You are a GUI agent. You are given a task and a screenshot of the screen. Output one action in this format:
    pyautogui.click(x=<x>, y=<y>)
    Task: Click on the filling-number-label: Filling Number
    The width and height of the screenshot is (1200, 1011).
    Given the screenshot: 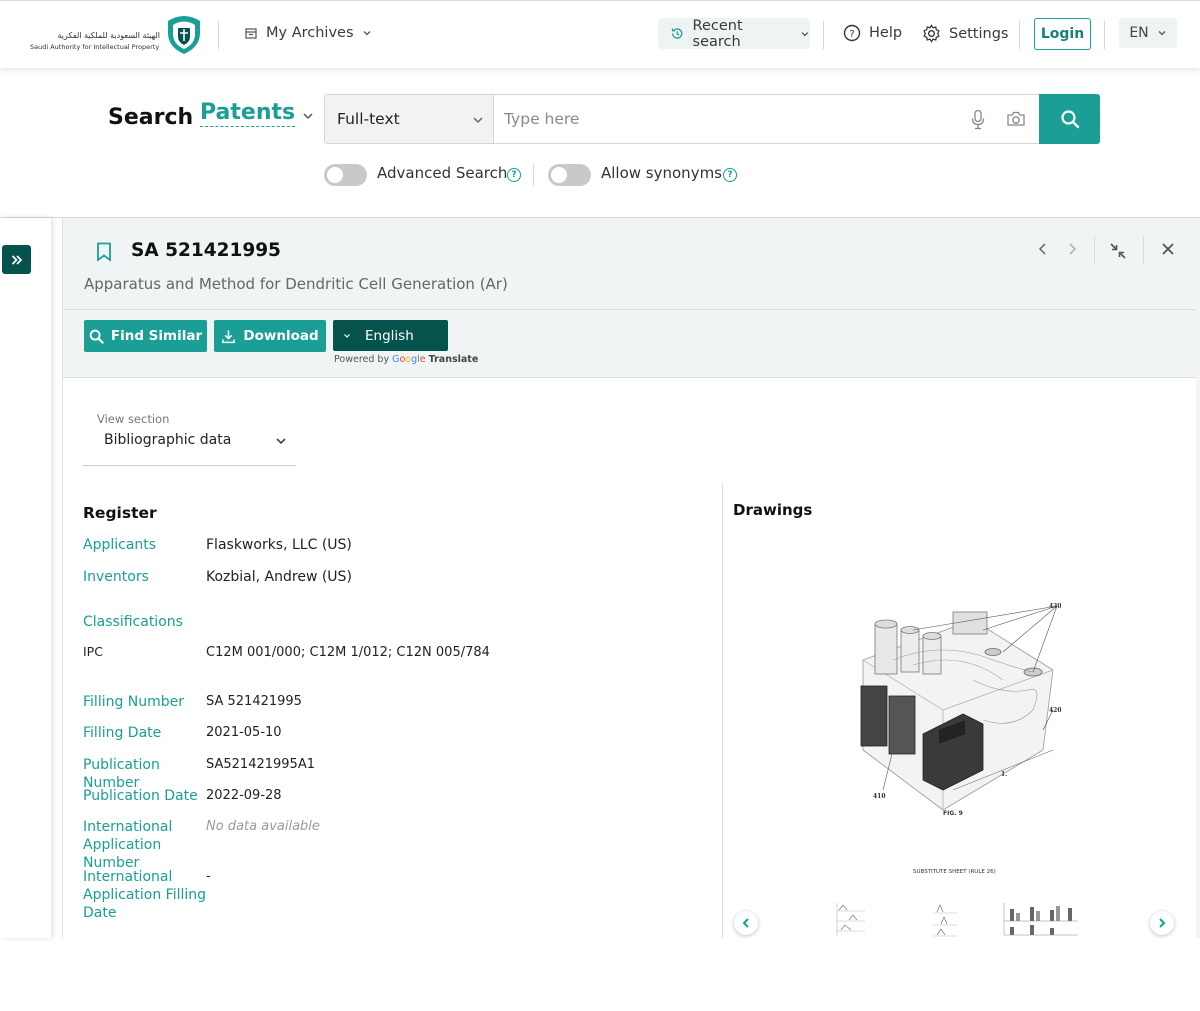 What is the action you would take?
    pyautogui.click(x=134, y=702)
    